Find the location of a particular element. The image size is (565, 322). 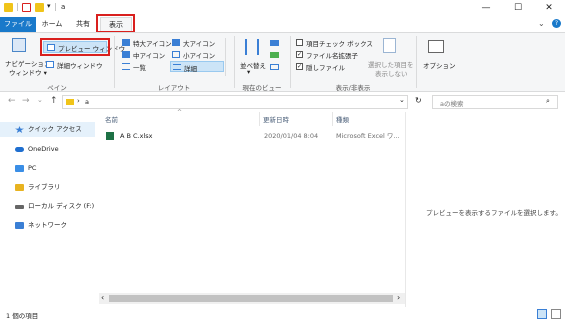

sidebar-item-label: ライブラリ is located at coordinates (44, 187).